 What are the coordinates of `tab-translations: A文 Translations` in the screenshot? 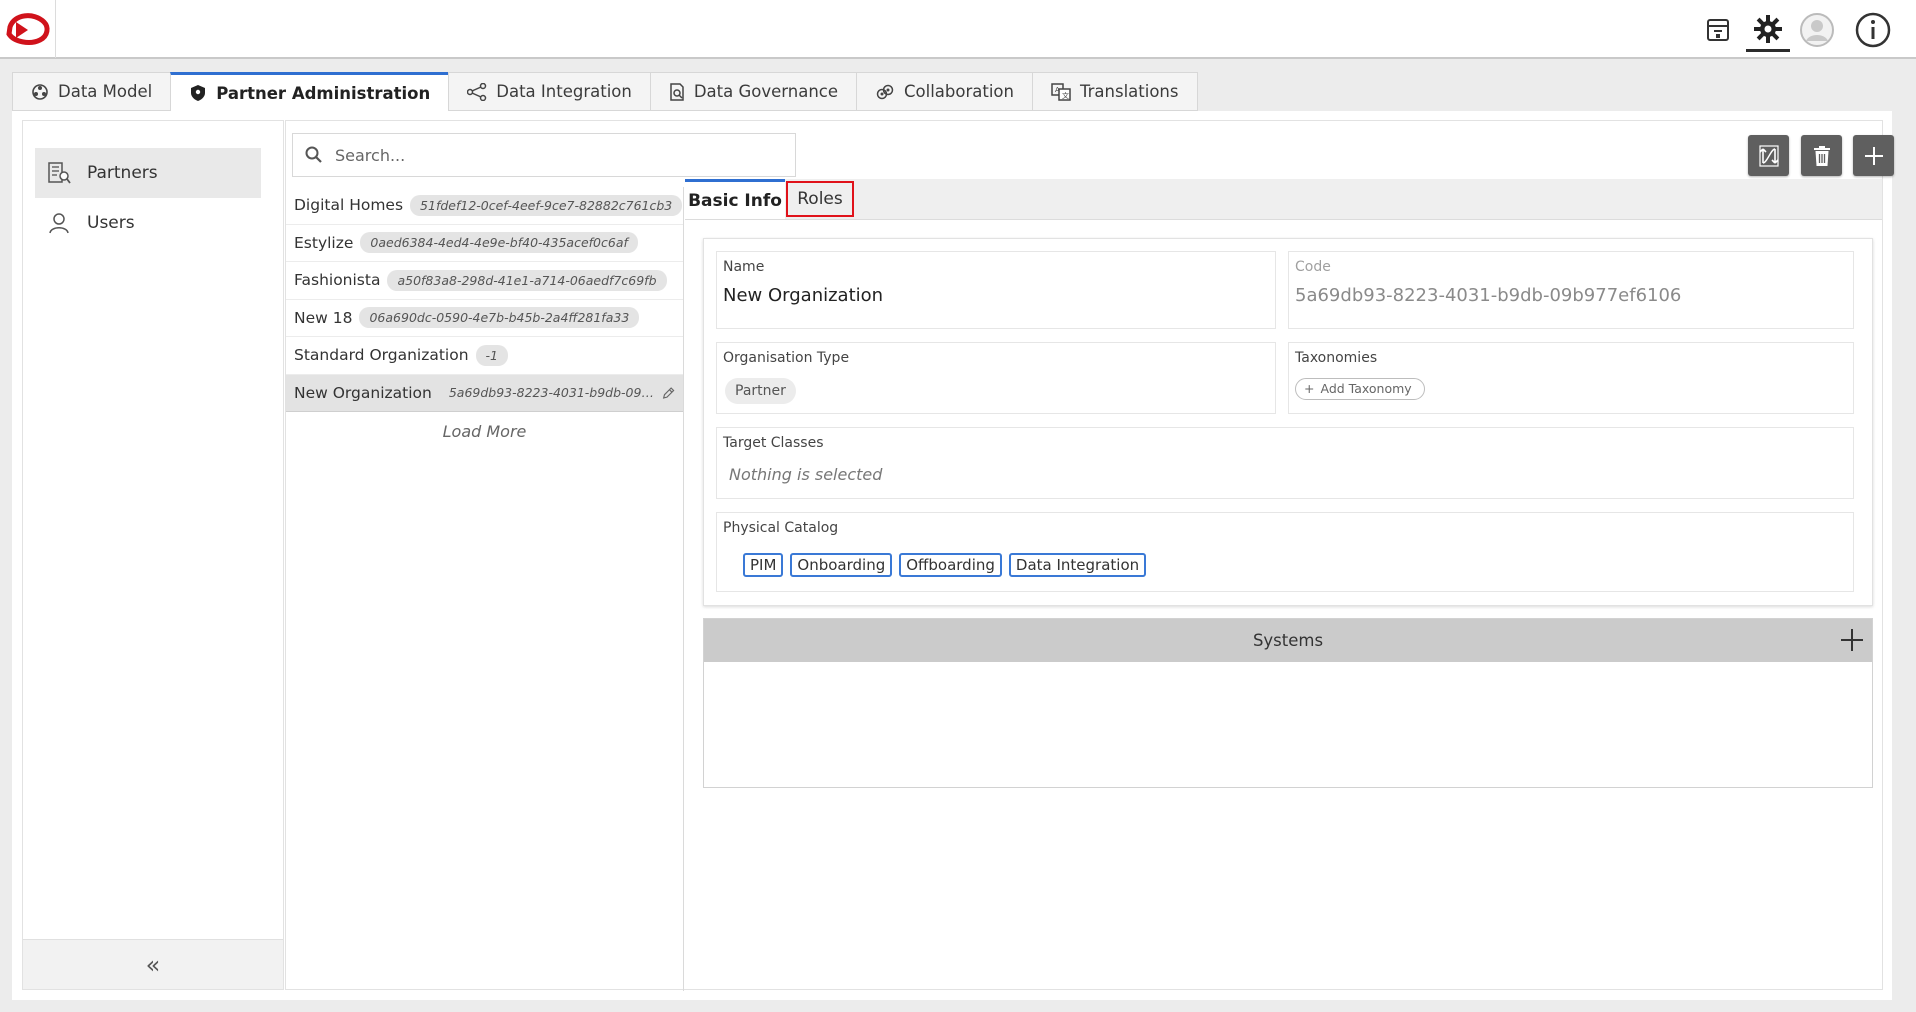 It's located at (1114, 91).